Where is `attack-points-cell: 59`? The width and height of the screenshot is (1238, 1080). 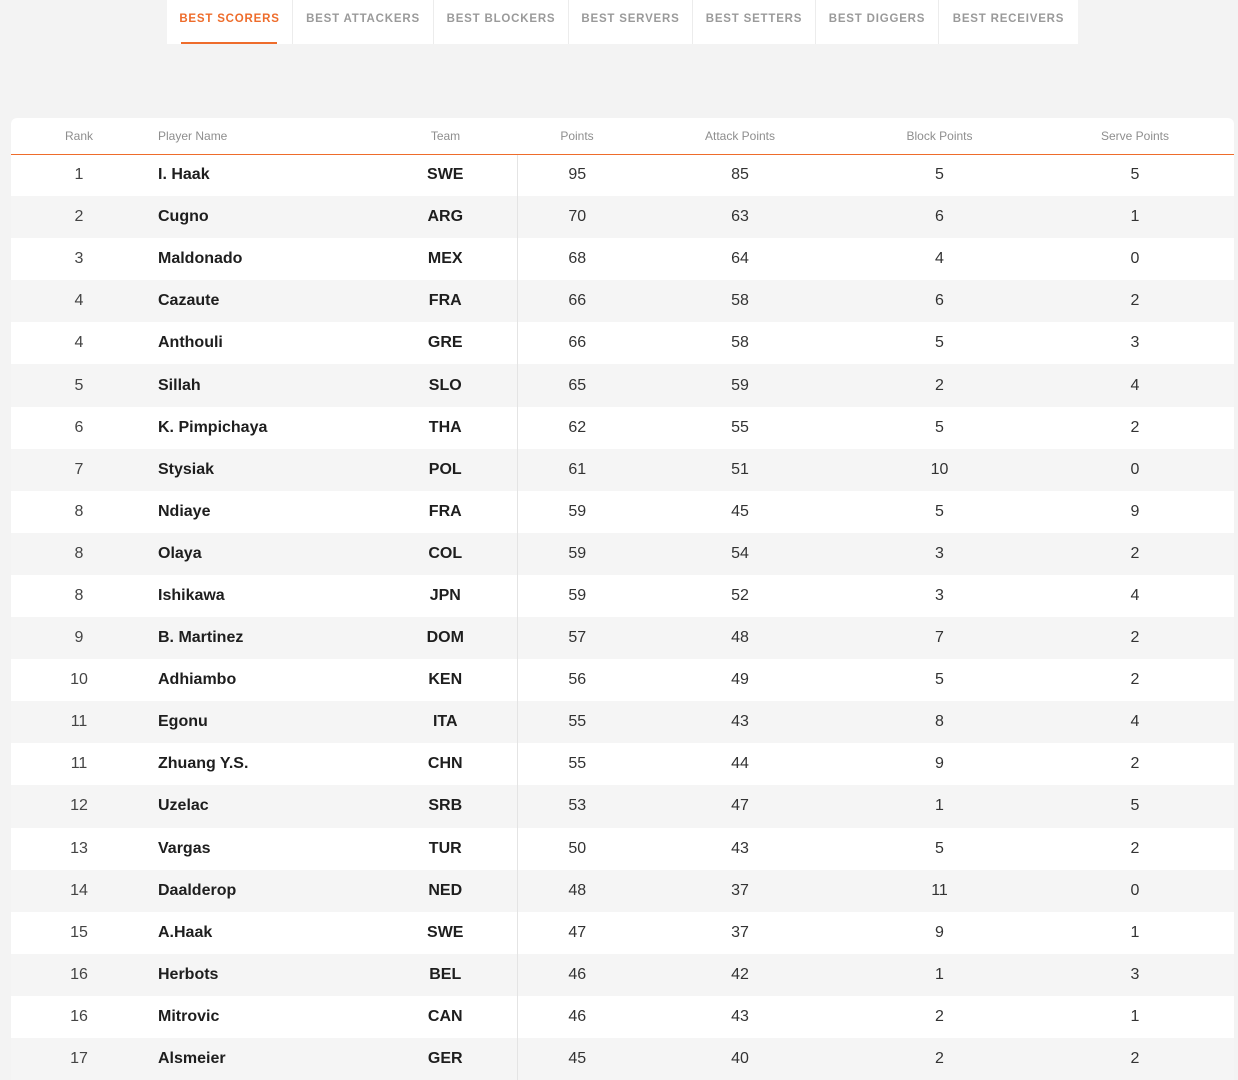
attack-points-cell: 59 is located at coordinates (740, 385).